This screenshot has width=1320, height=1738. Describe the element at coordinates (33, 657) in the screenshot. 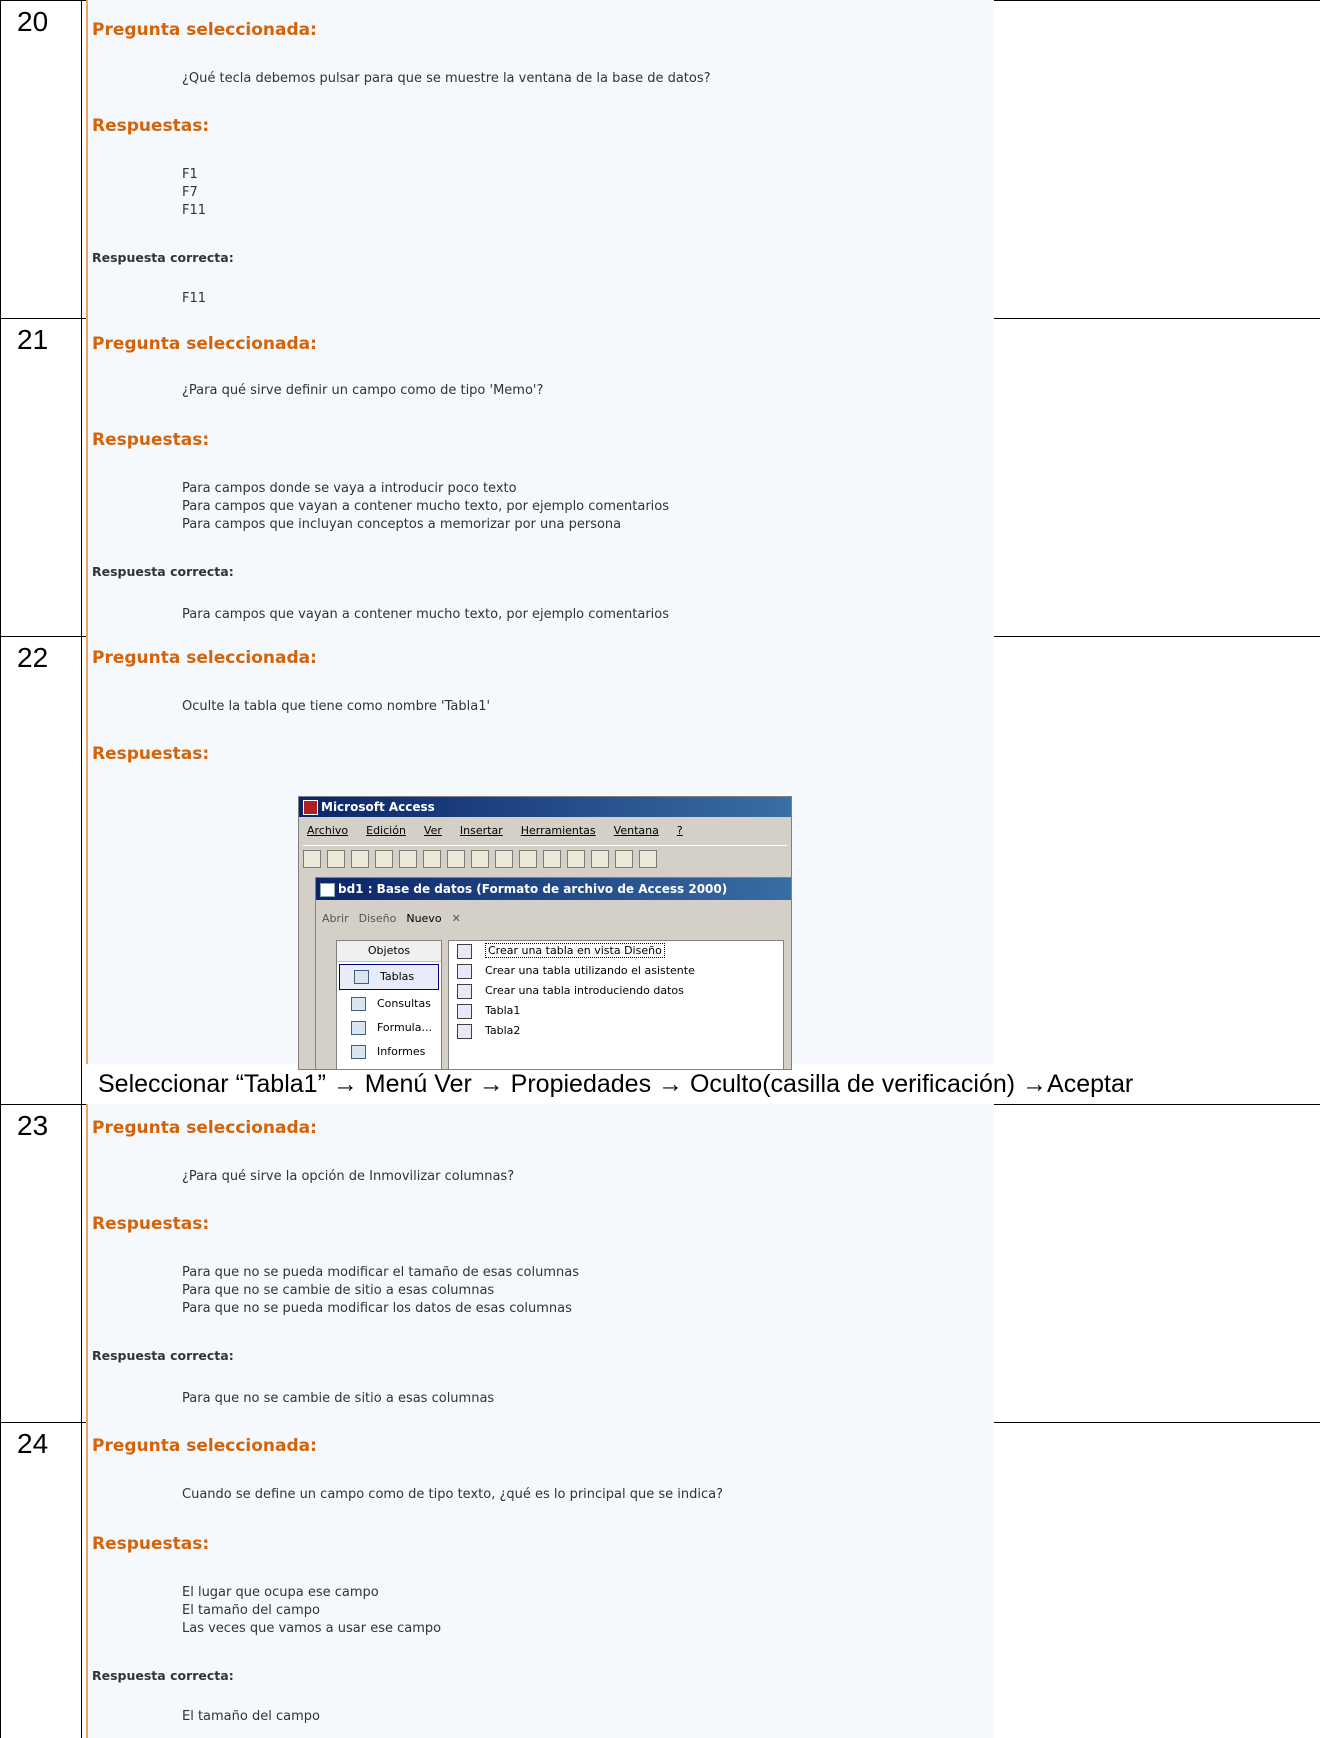

I see `question-number: 22` at that location.